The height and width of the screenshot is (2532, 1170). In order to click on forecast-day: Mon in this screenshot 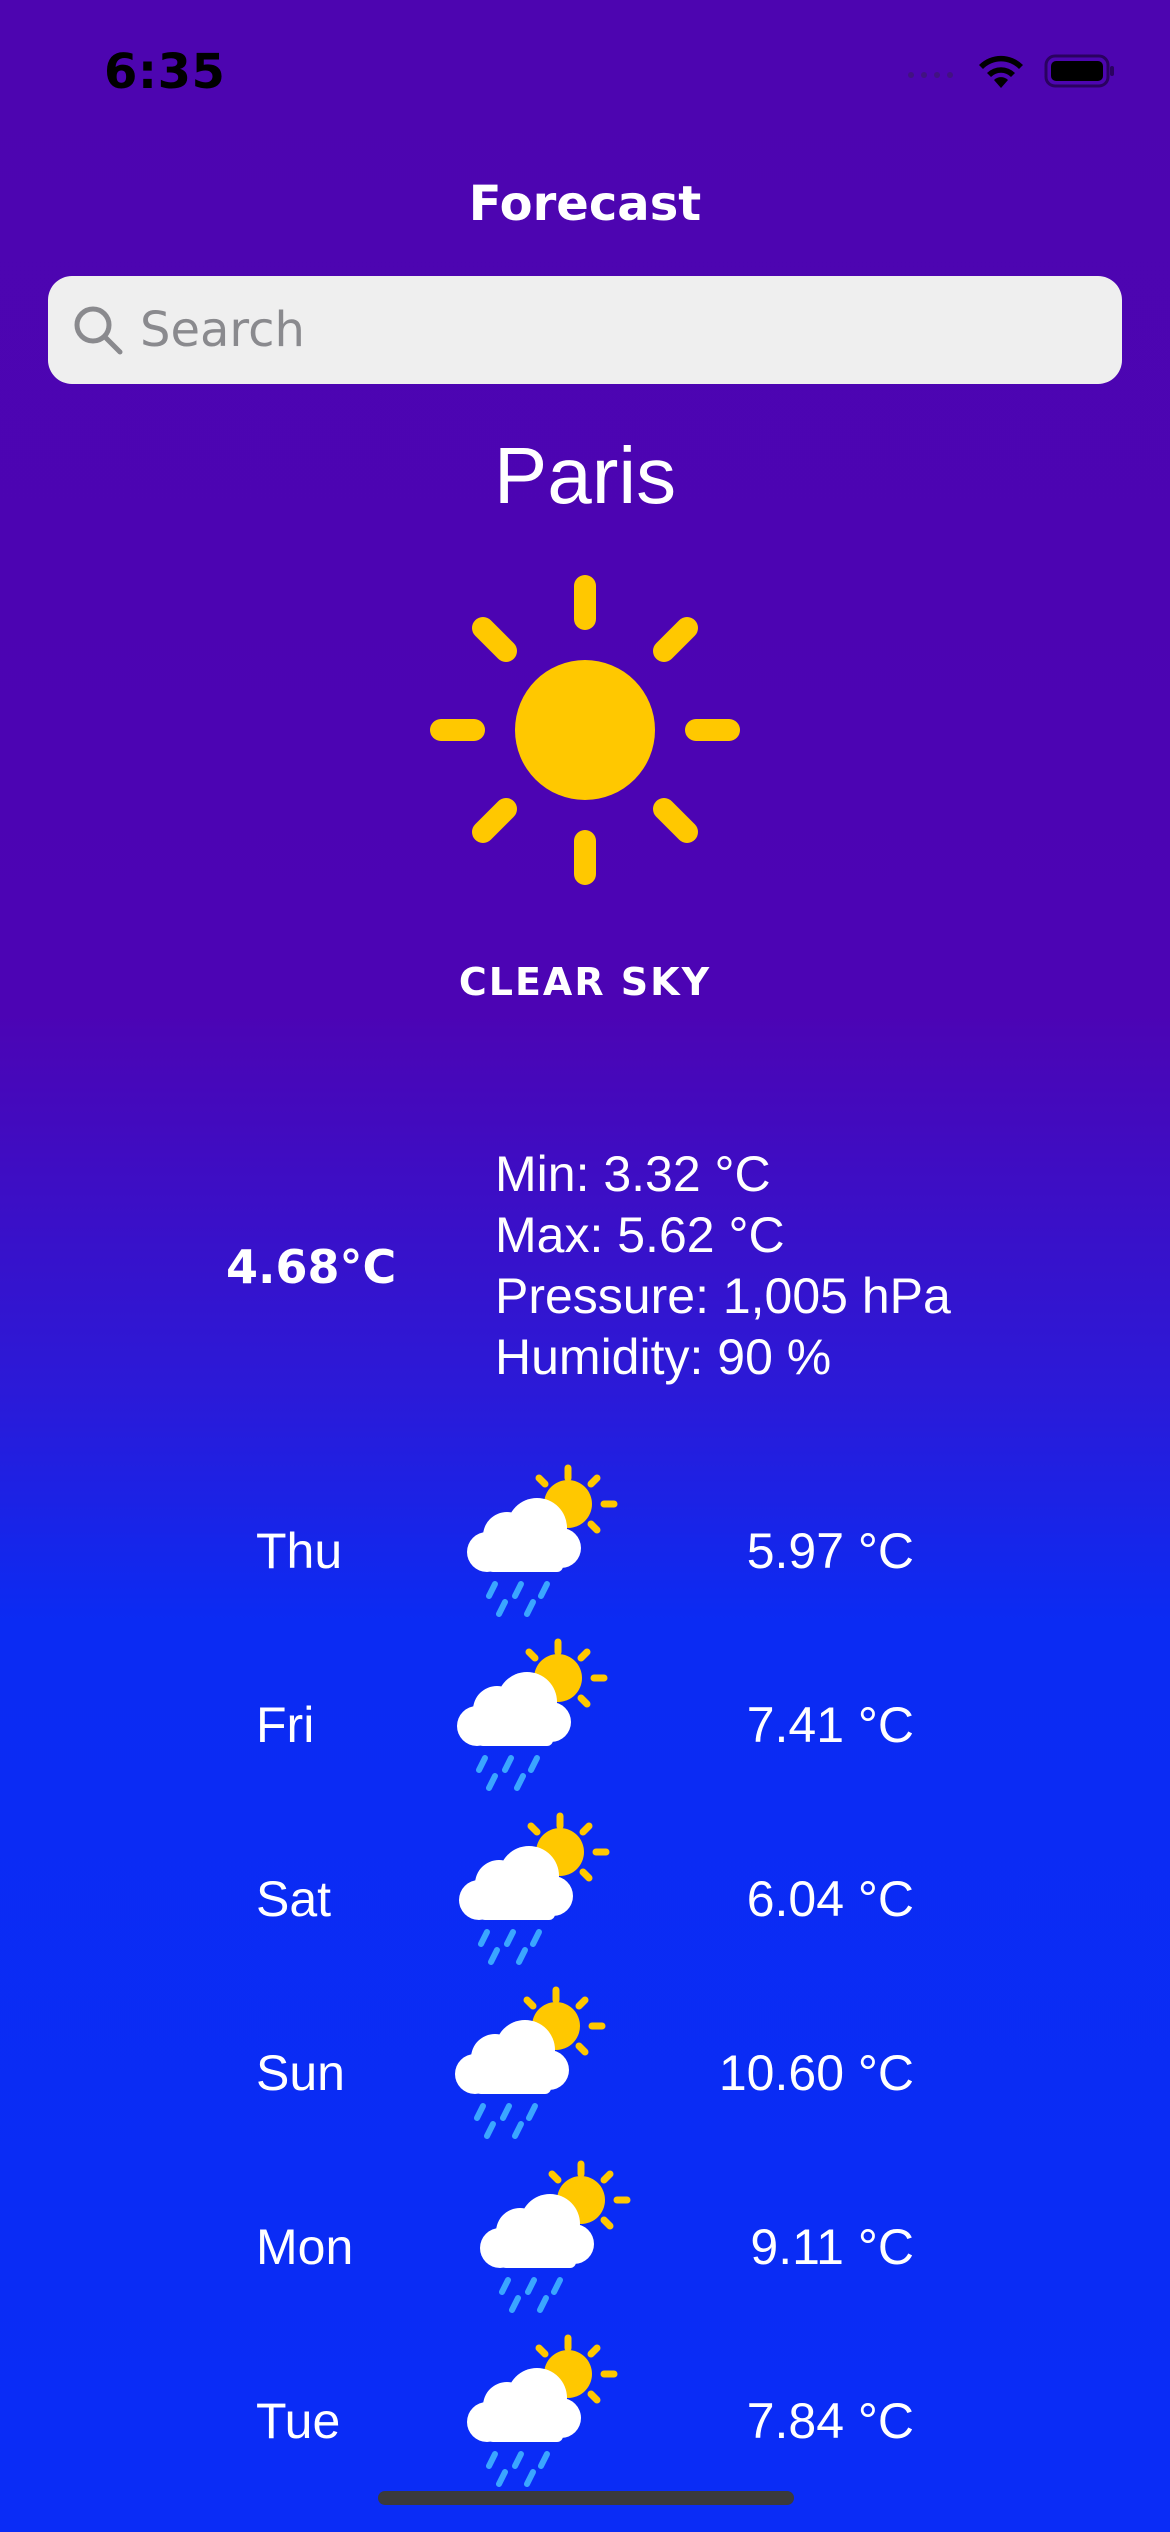, I will do `click(305, 2247)`.